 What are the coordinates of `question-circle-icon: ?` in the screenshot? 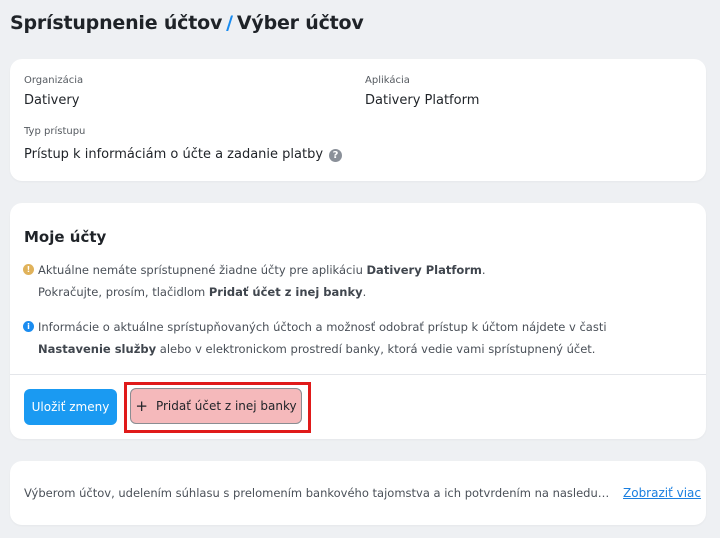 It's located at (336, 155).